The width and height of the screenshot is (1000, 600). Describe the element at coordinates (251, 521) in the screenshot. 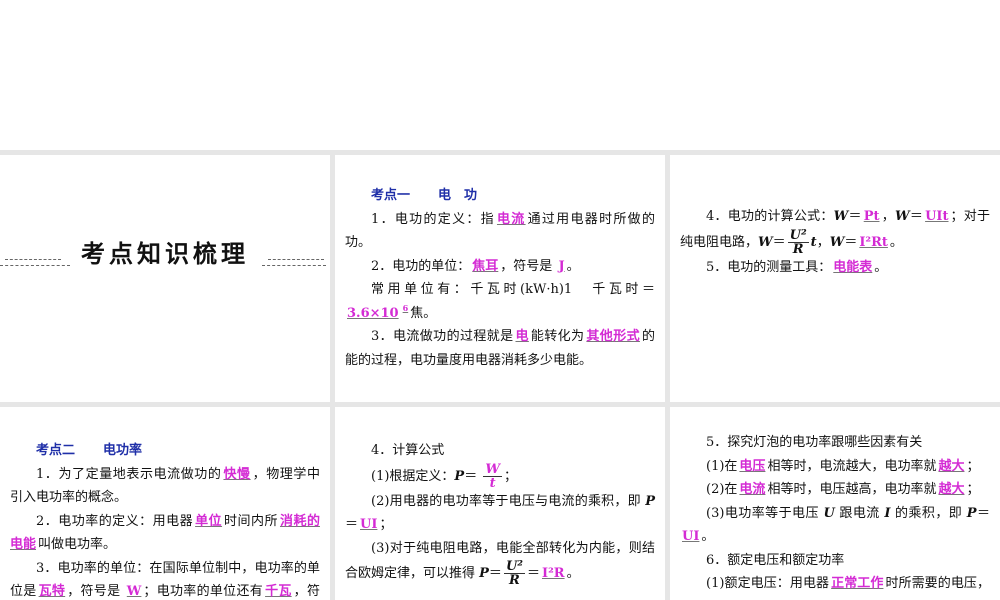

I see `text-segment: 时间内所` at that location.